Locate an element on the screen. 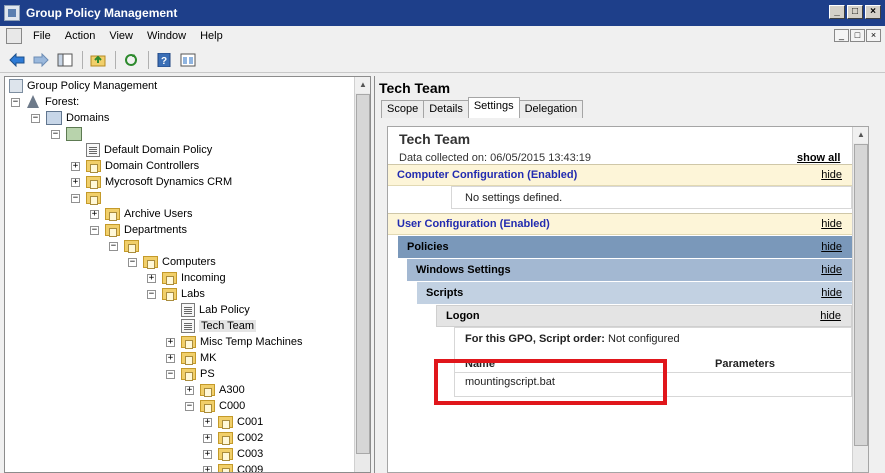 The width and height of the screenshot is (885, 473). close-button: × is located at coordinates (873, 12).